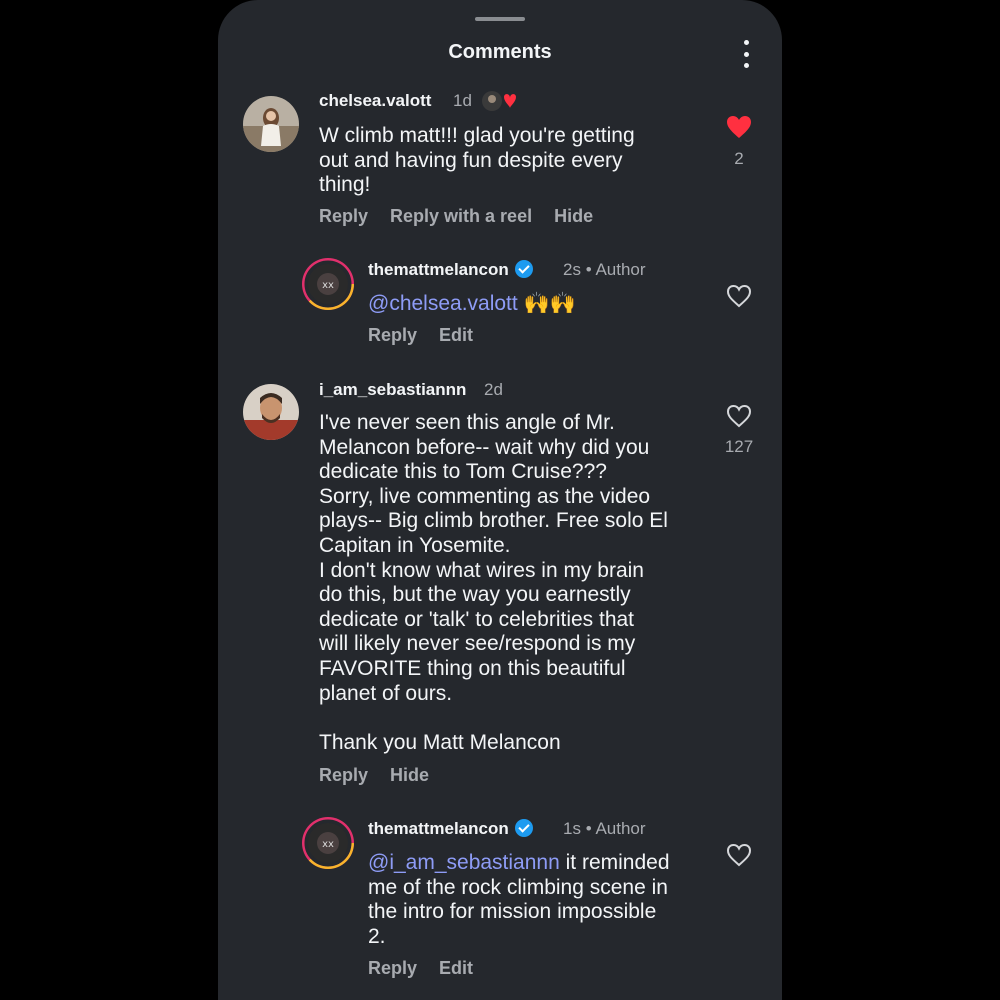 This screenshot has width=1000, height=1000. I want to click on like-count: 127, so click(739, 446).